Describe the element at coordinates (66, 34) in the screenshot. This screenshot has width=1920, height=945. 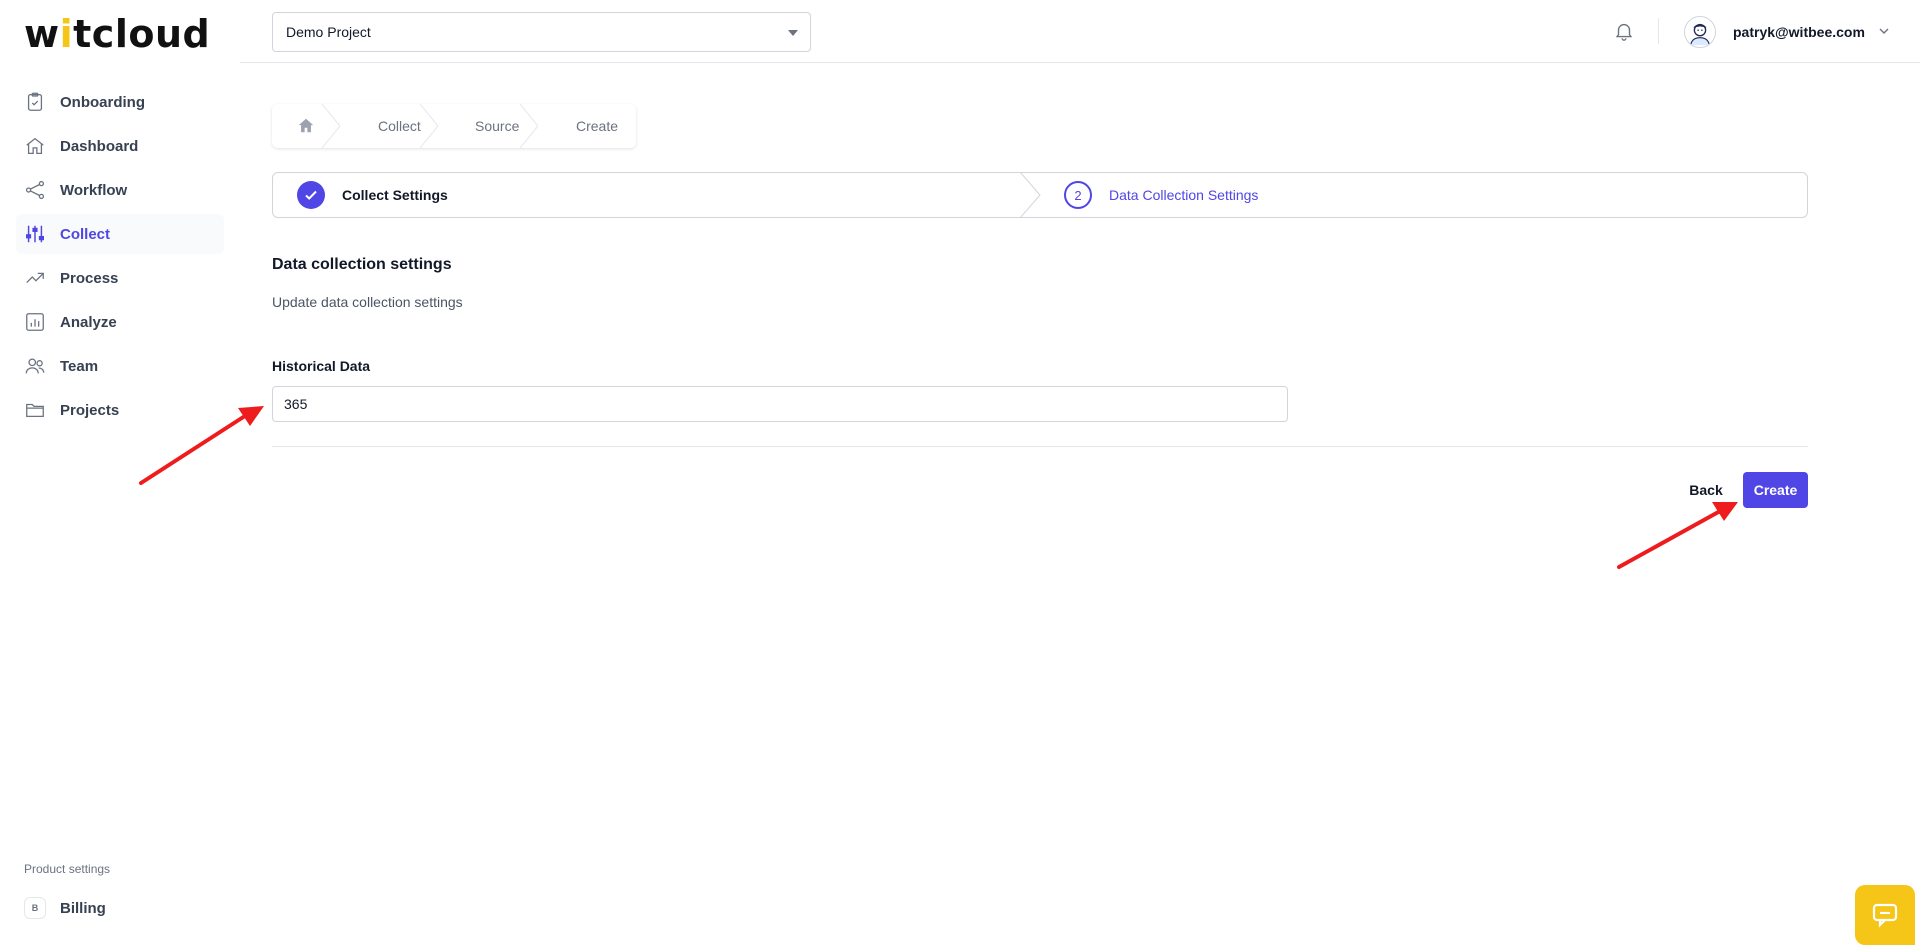
I see `logo-text-i: i` at that location.